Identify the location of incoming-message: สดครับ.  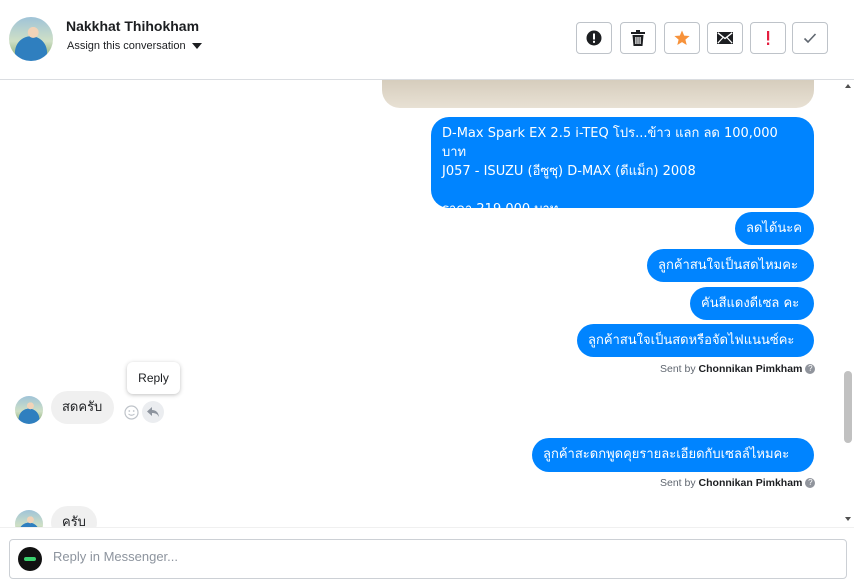
(82, 407).